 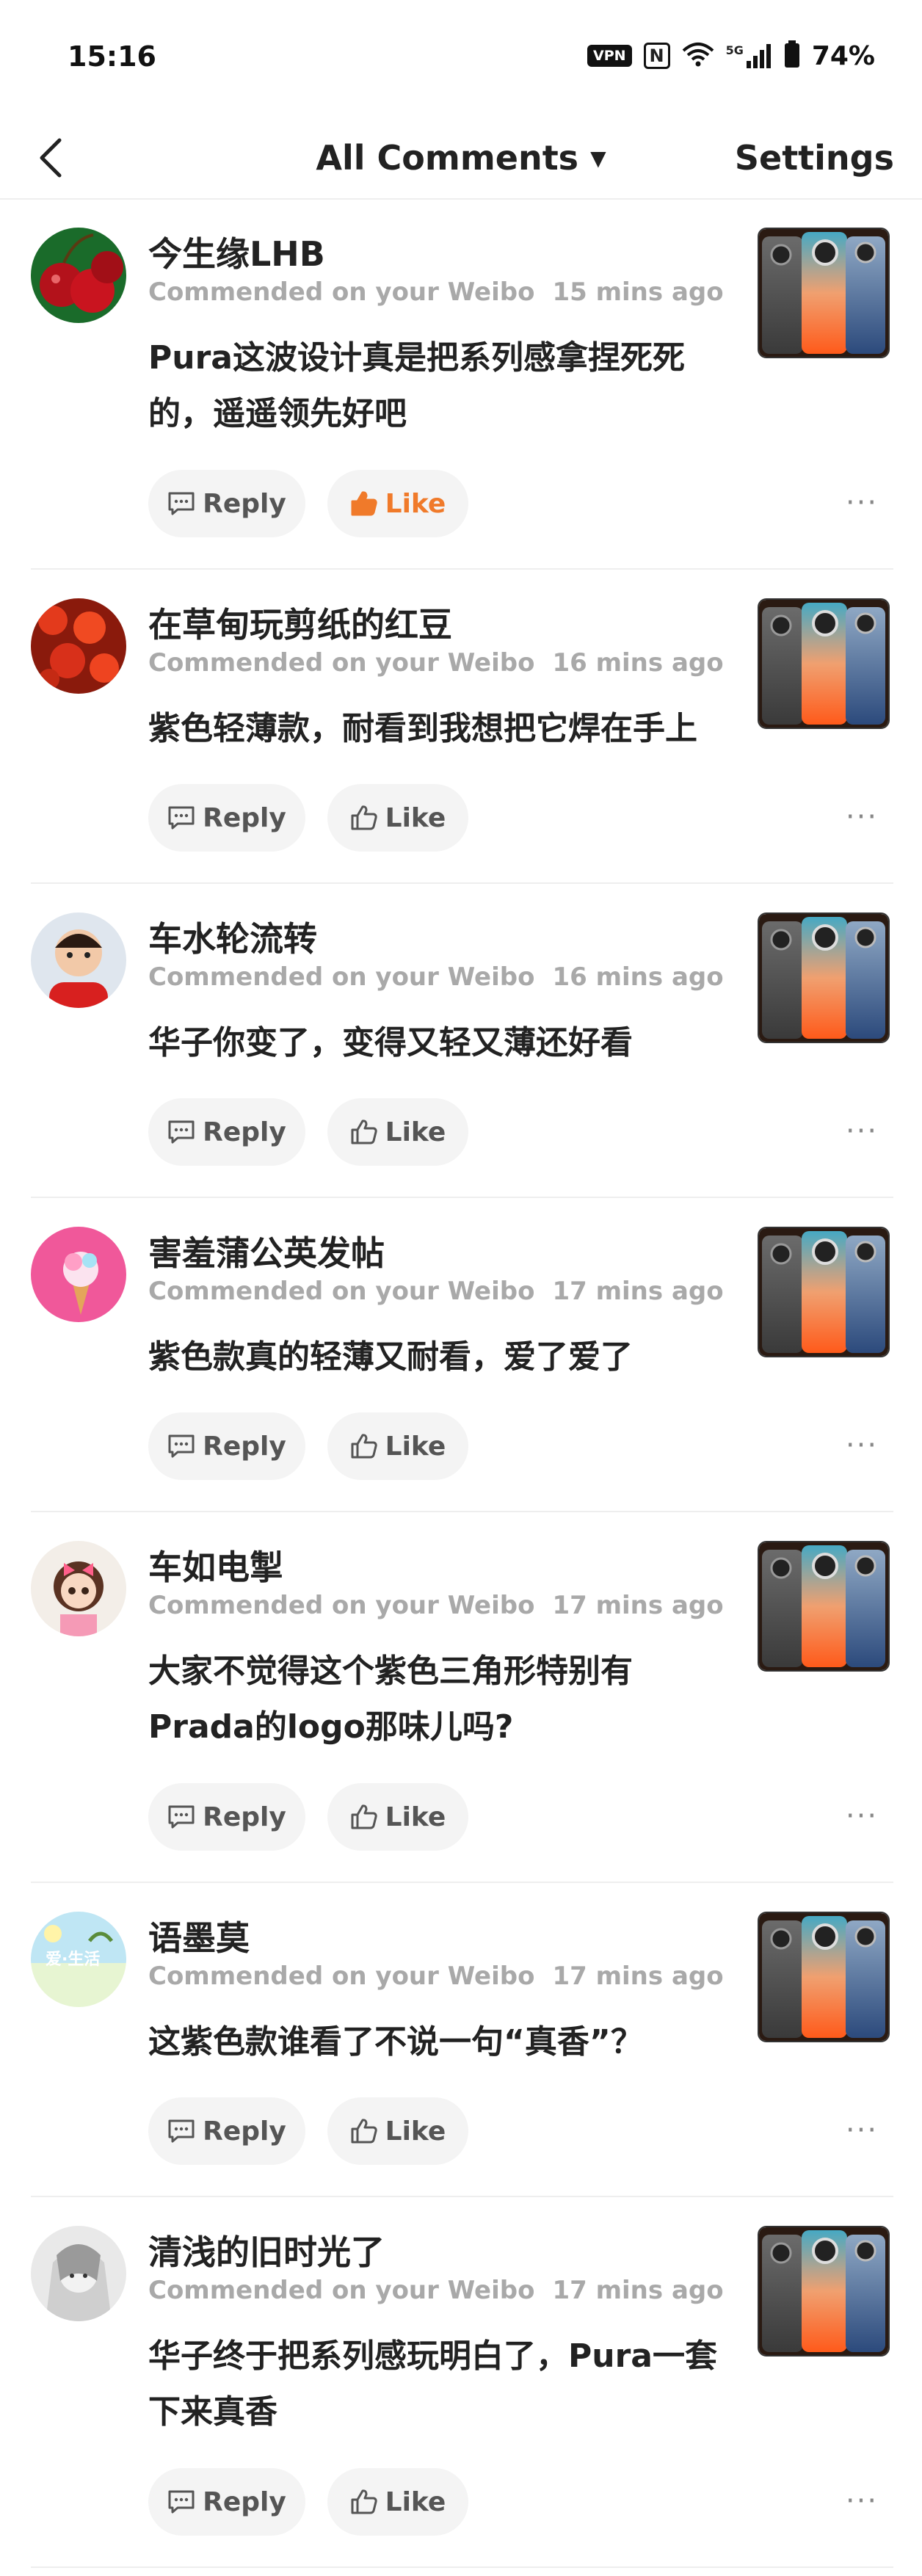 What do you see at coordinates (390, 1043) in the screenshot?
I see `comment-text: 华子你变了，变得又轻又薄还好看` at bounding box center [390, 1043].